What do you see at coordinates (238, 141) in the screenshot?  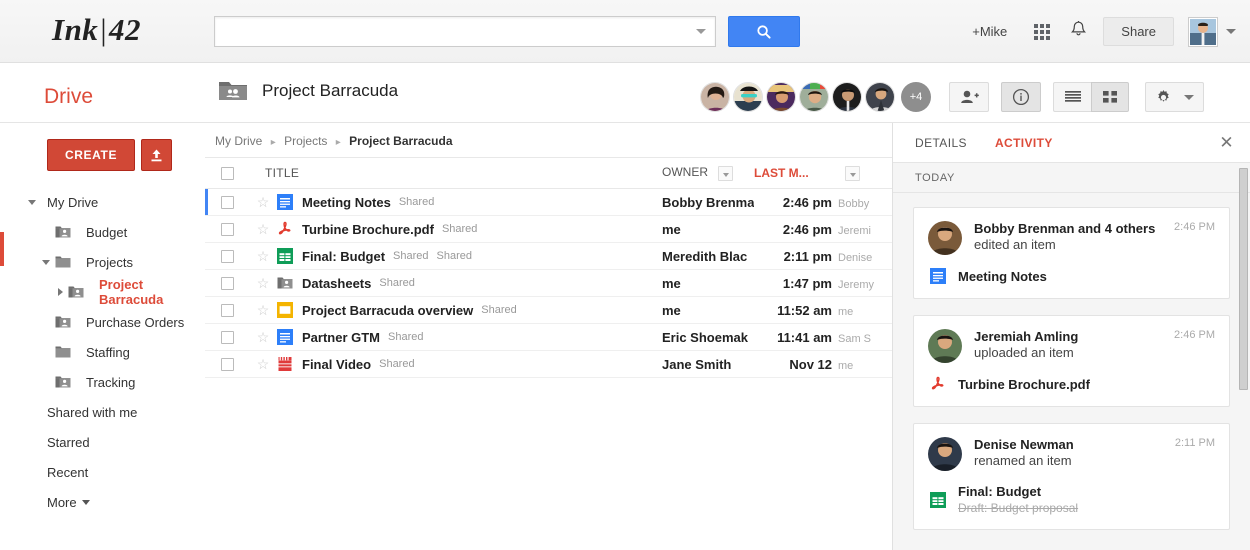 I see `breadcrumb-item-my-drive: My Drive` at bounding box center [238, 141].